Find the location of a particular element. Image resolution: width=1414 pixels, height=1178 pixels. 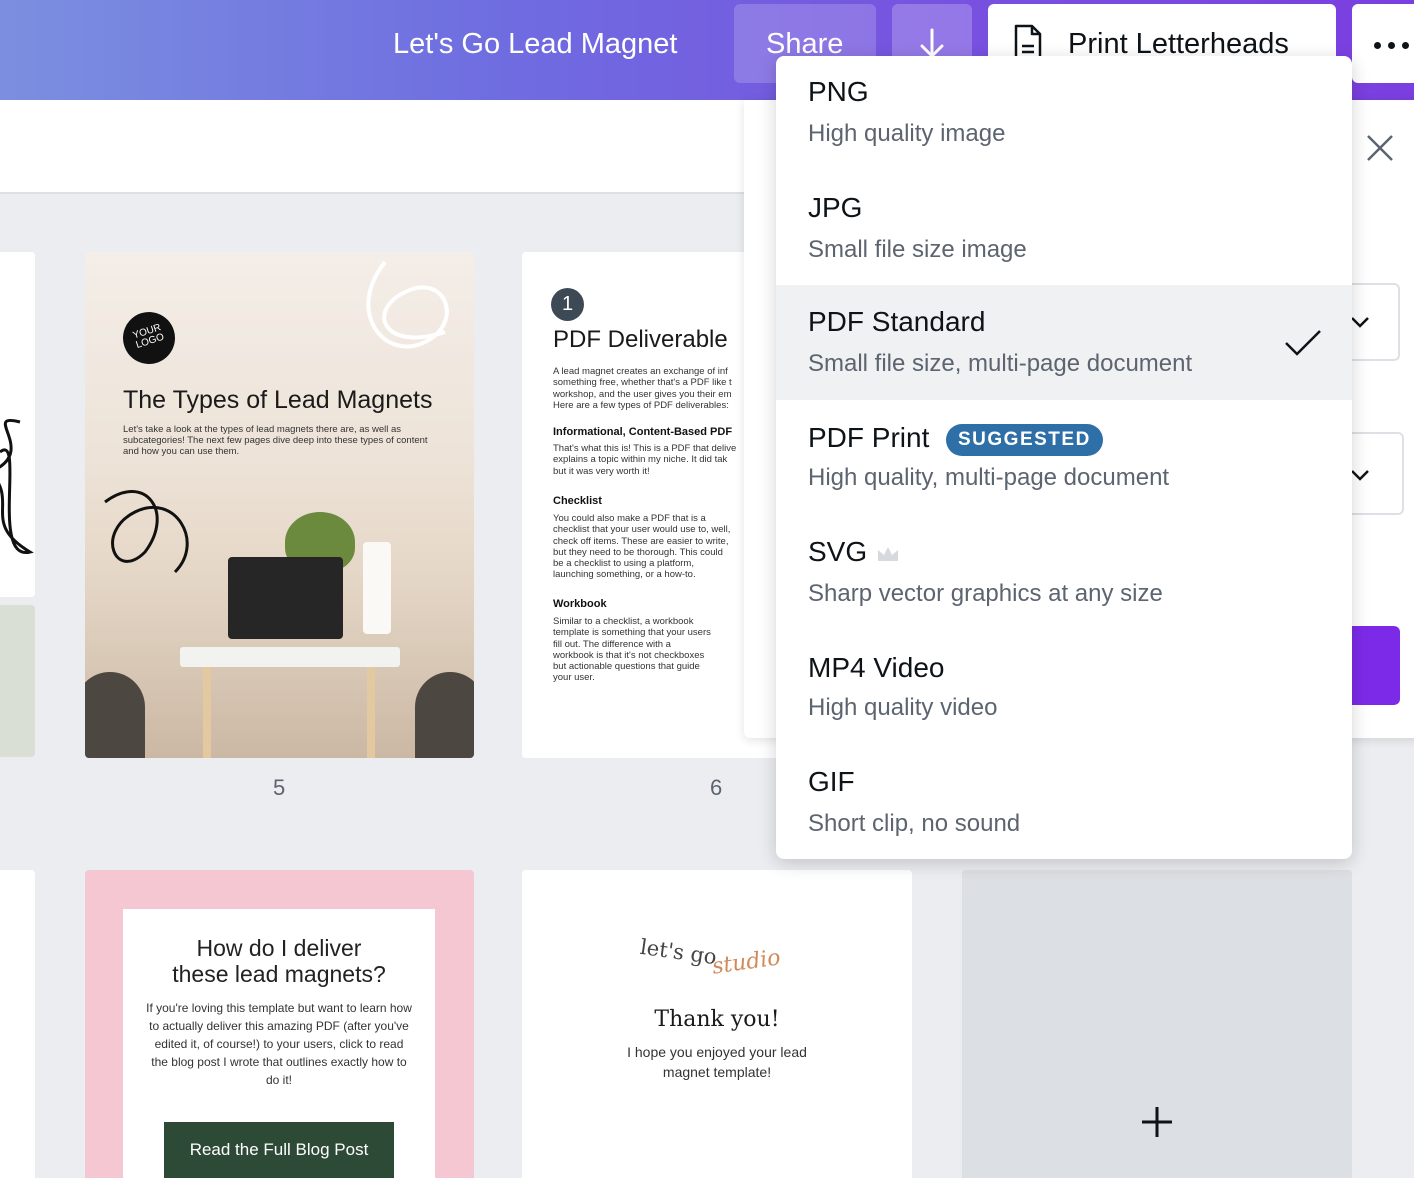

section-heading: Checklist is located at coordinates (577, 501).